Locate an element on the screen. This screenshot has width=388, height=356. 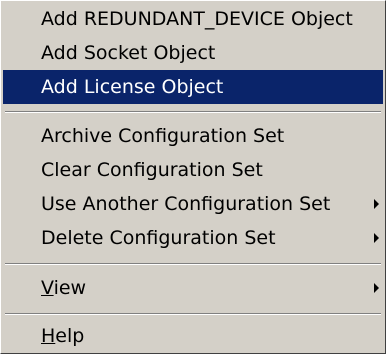
menu-item-label: Add Socket Object is located at coordinates (128, 53).